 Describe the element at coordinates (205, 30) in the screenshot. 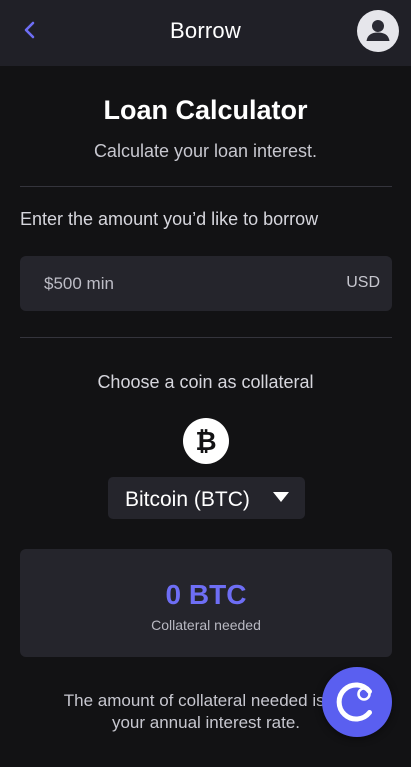

I see `page-title: Borrow` at that location.